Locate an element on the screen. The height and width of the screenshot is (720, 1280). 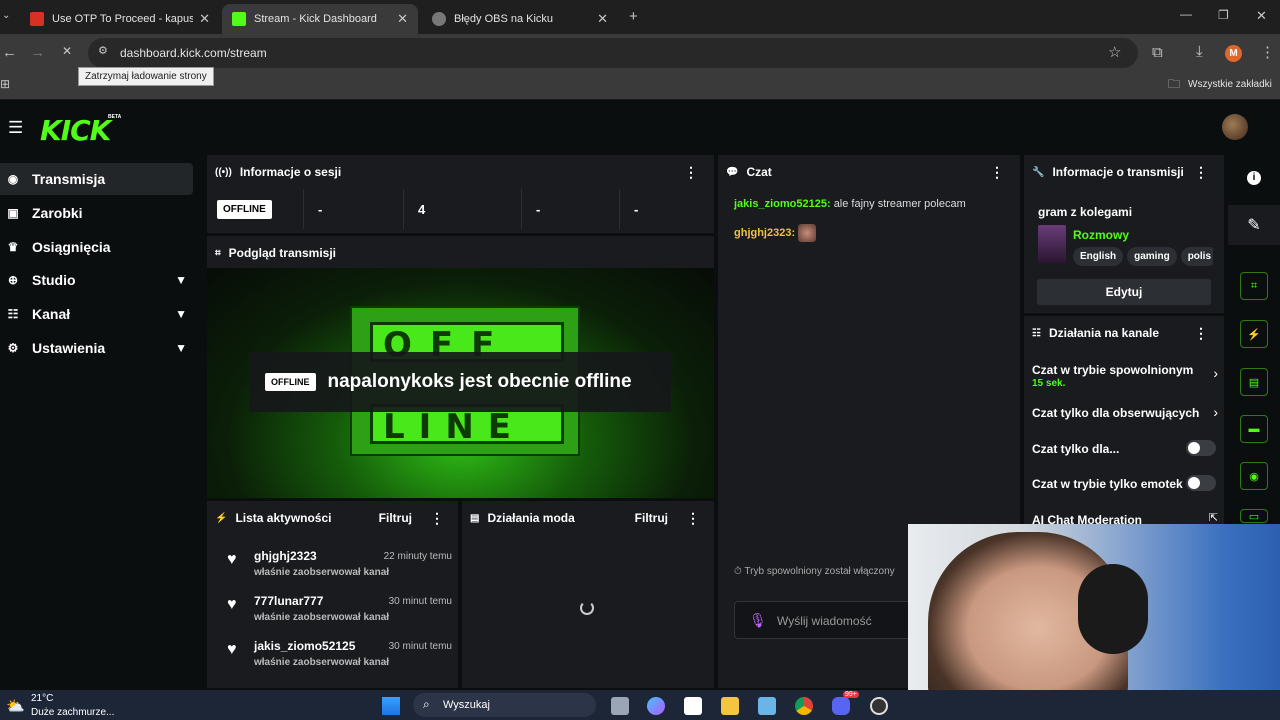
preview-toggle-icon: ⌗ is located at coordinates (1254, 286).